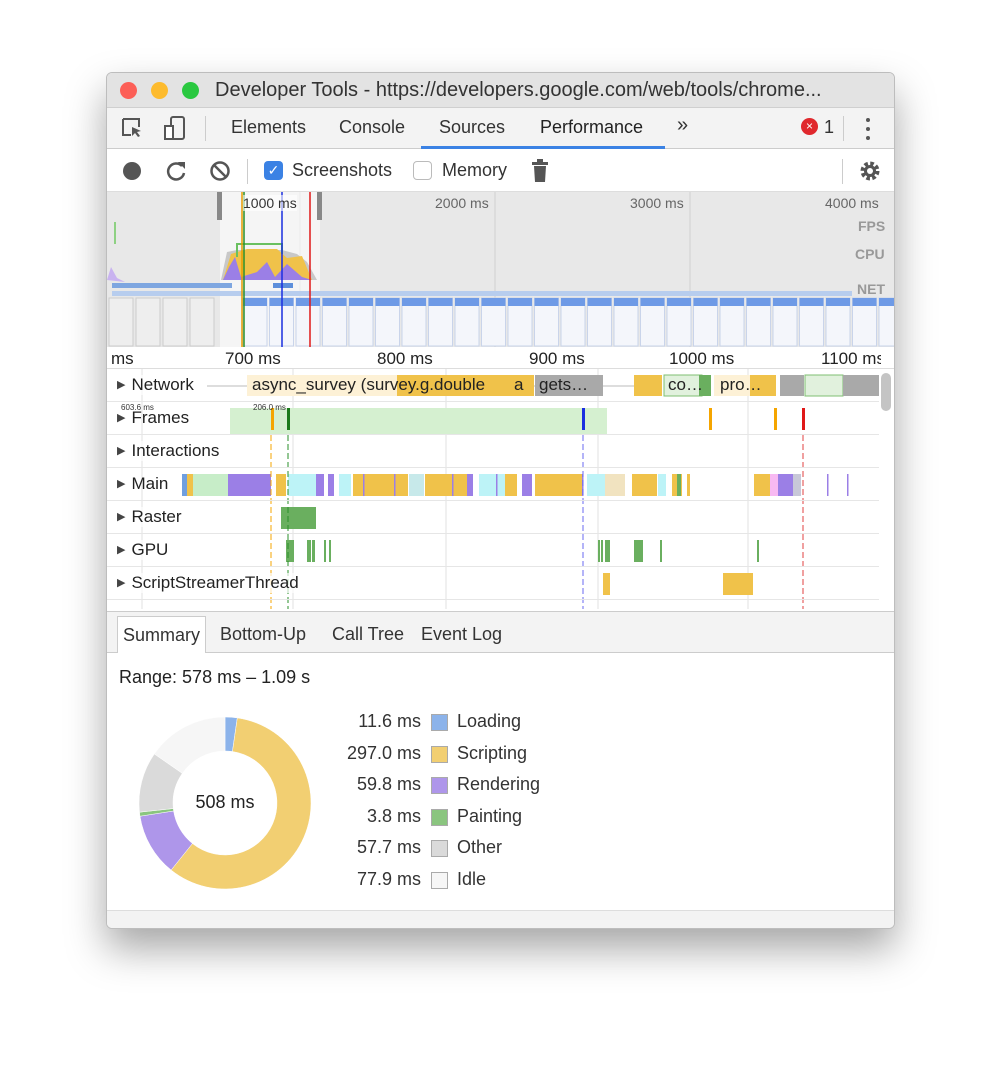 Image resolution: width=1000 pixels, height=1075 pixels. I want to click on overview-chart, so click(501, 269).